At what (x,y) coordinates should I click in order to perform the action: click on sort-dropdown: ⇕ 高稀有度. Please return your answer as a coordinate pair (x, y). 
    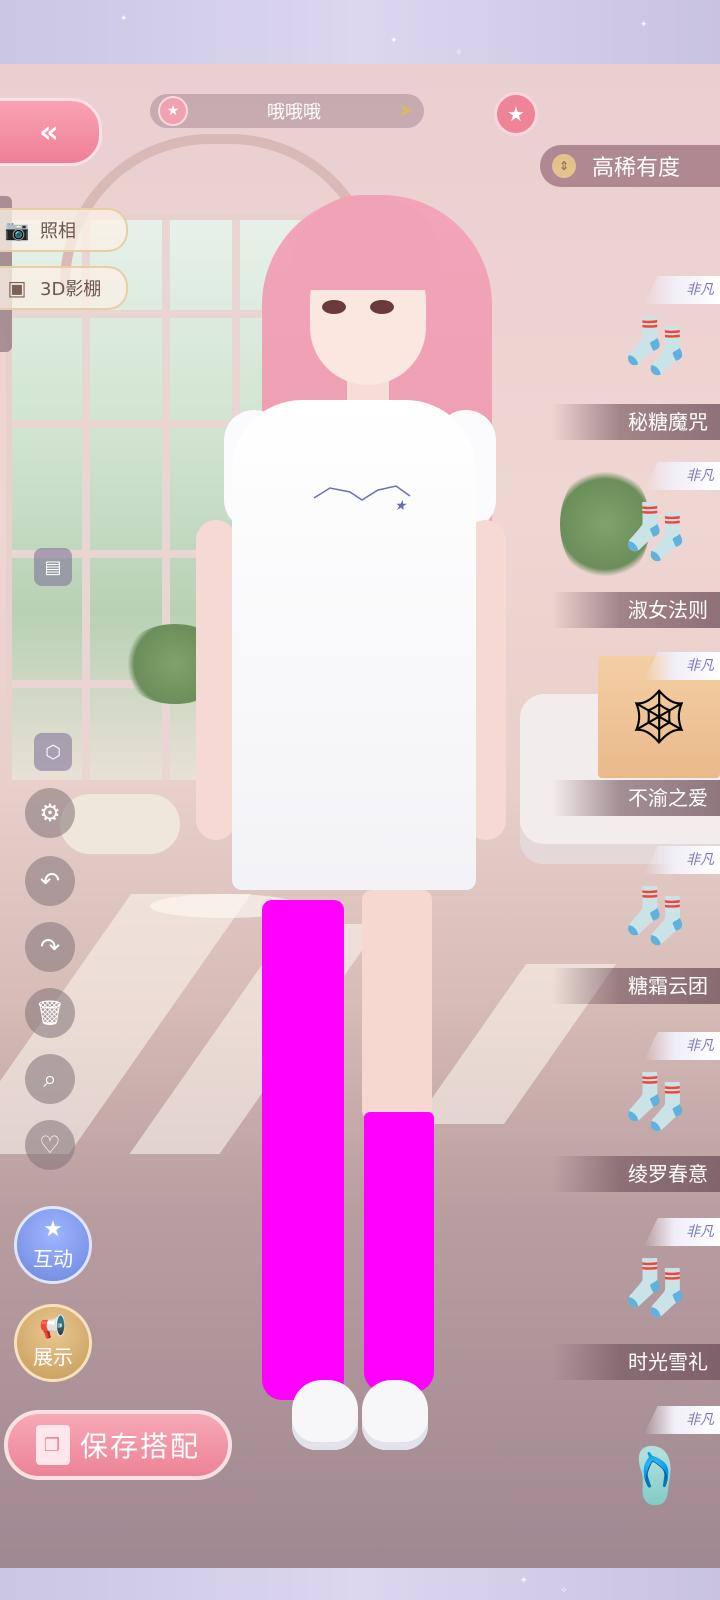
    Looking at the image, I should click on (630, 166).